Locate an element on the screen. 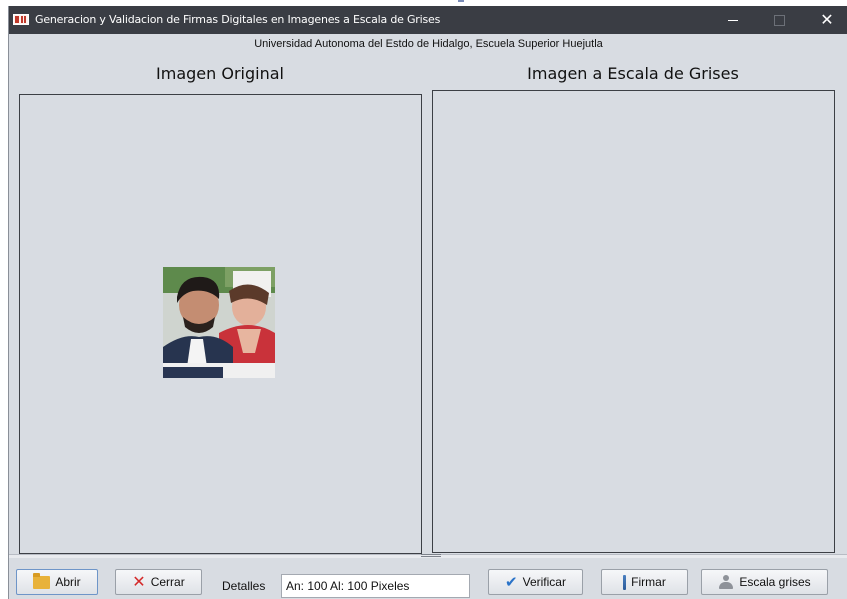  grayscale-button: Escala grises is located at coordinates (764, 582).